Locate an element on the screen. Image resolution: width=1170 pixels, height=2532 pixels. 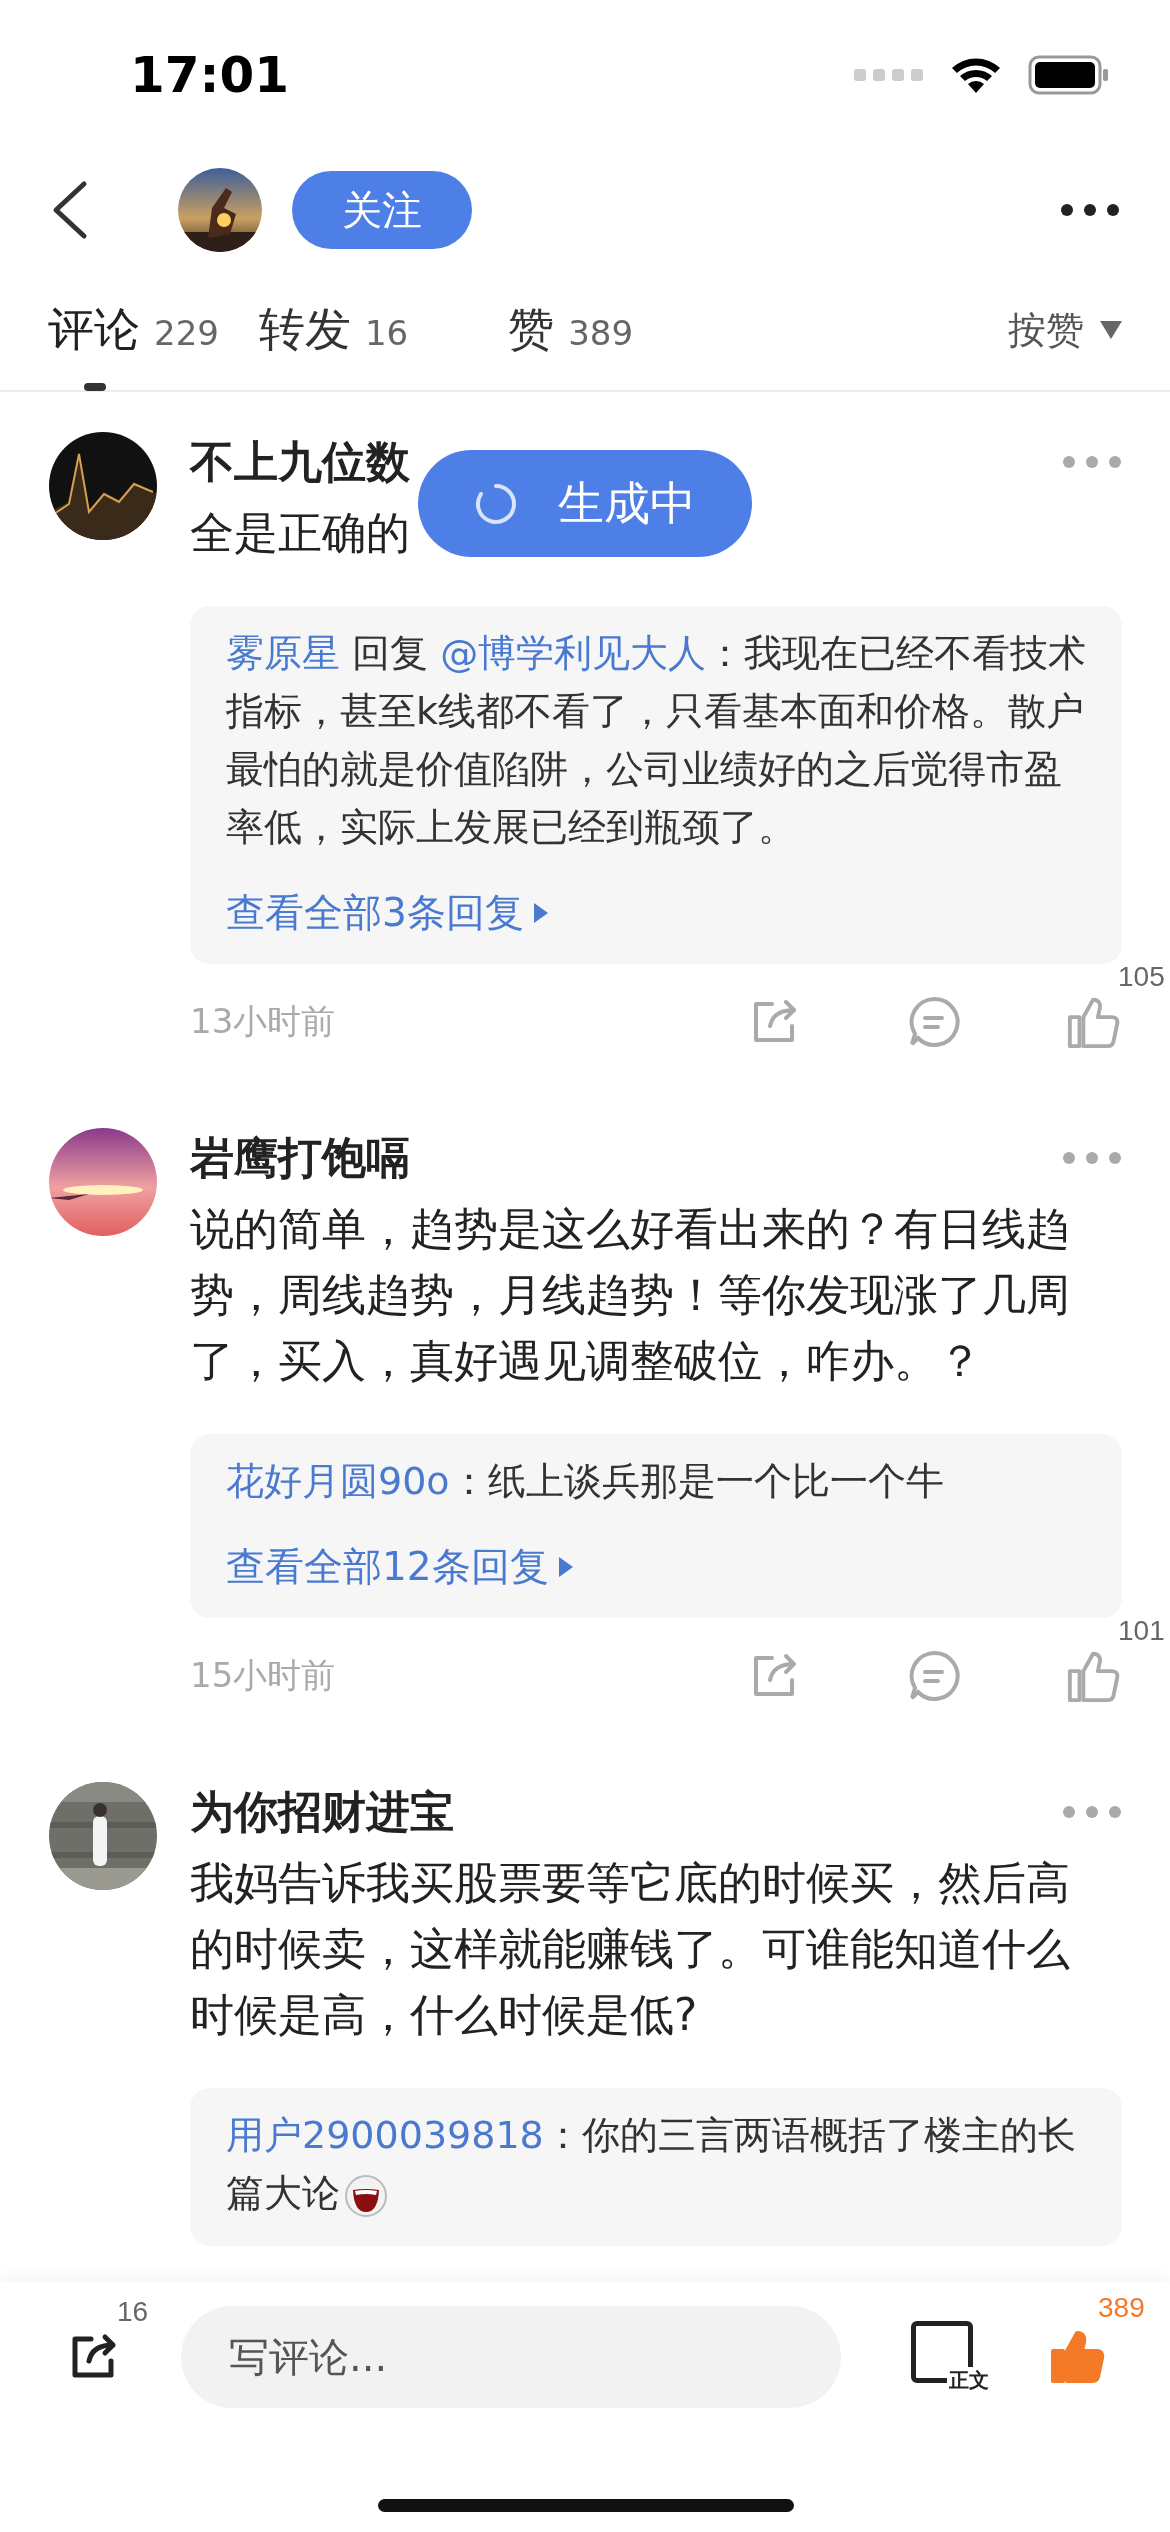
reply-text: 雾原星 回复 @博学利见大人：我现在已经不看技术指标，甚至k线都不看了，只看基本面和价格。散户最怕的就是价值陷阱，公司业绩好的之后觉得市盈率低，实际上发展已经到瓶颈了。 is located at coordinates (657, 740).